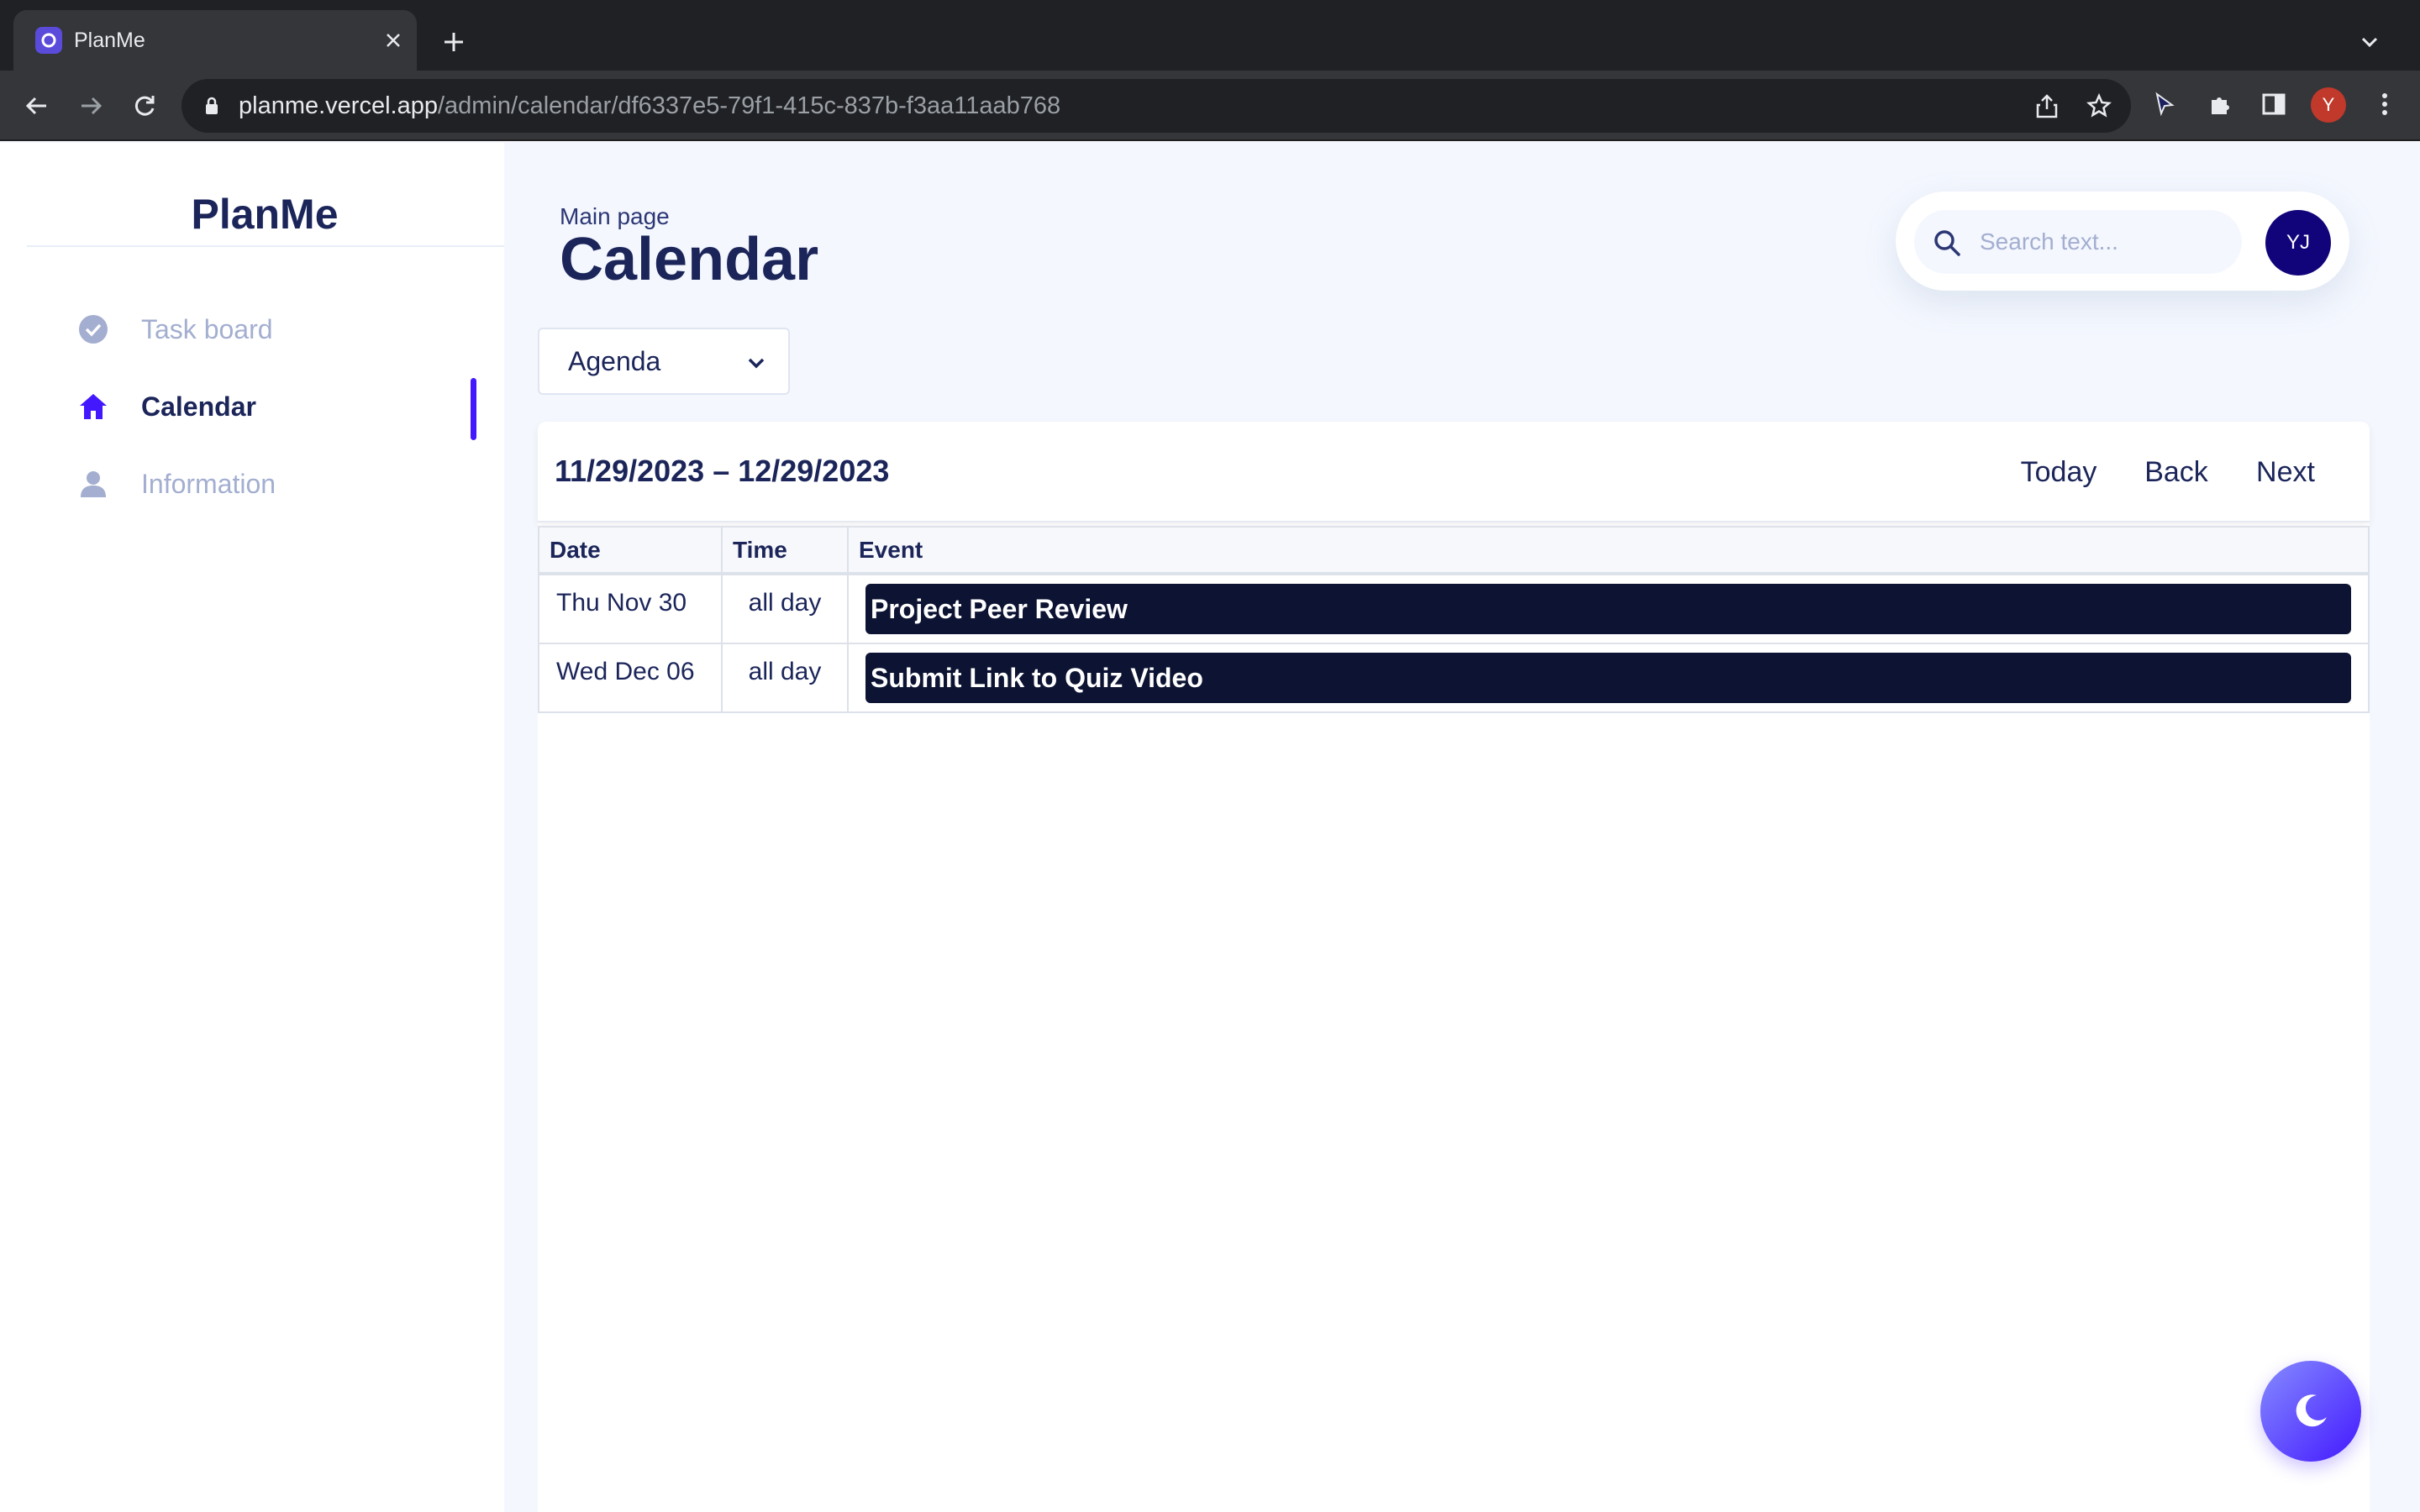 The width and height of the screenshot is (2420, 1512). I want to click on column-header-event: Event, so click(1608, 550).